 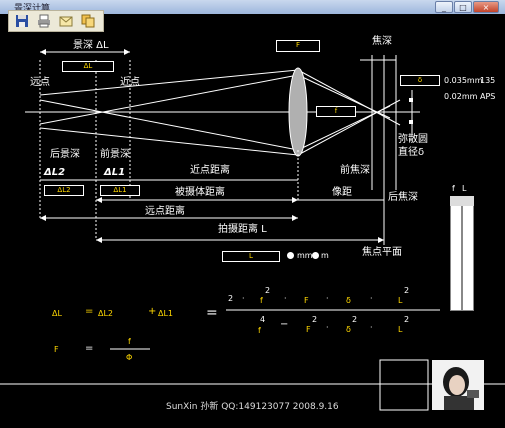 What do you see at coordinates (407, 319) in the screenshot?
I see `formula-den-exp3: 2` at bounding box center [407, 319].